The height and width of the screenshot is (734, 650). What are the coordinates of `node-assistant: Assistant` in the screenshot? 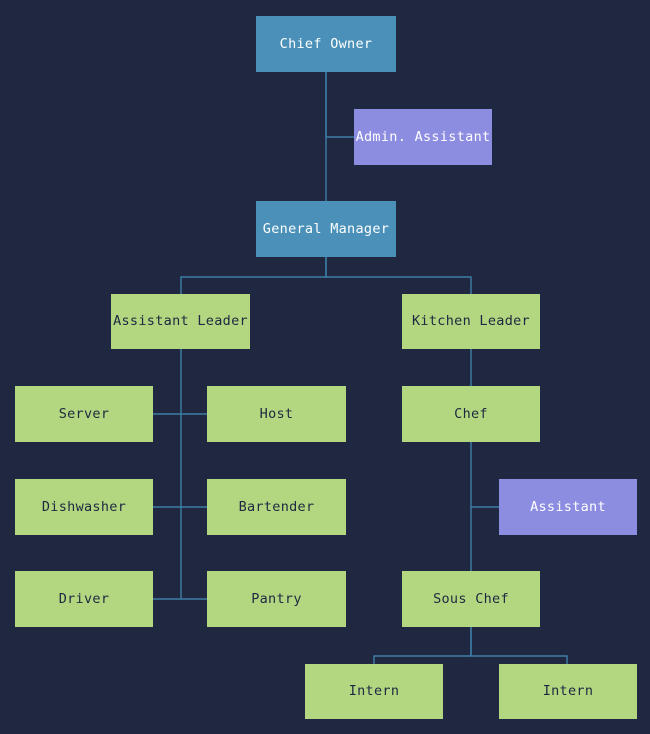 It's located at (568, 507).